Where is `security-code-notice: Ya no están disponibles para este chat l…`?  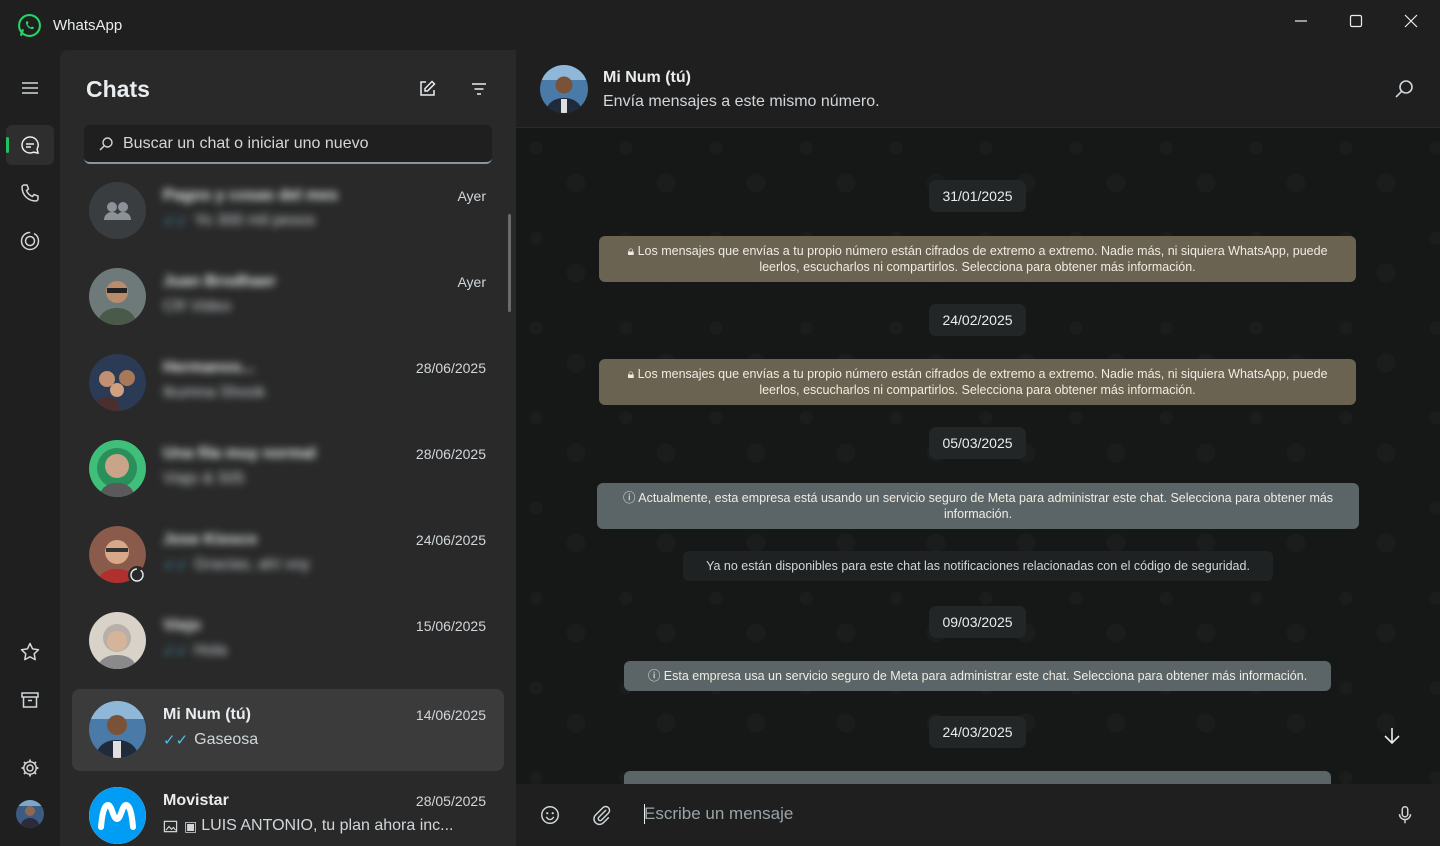 security-code-notice: Ya no están disponibles para este chat l… is located at coordinates (978, 566).